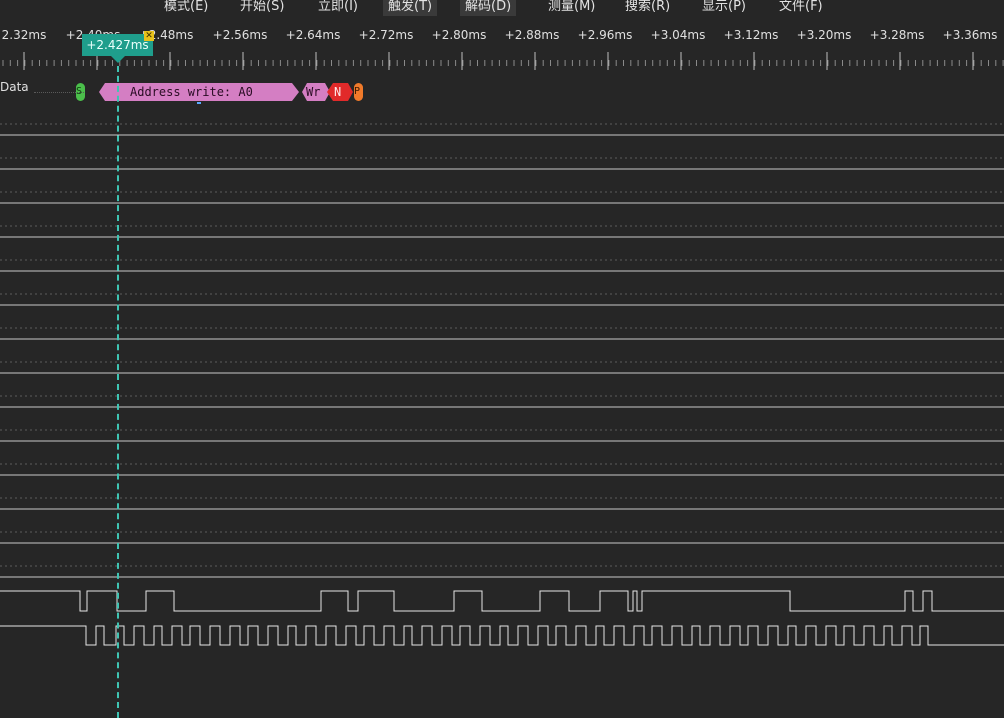 The height and width of the screenshot is (718, 1004). Describe the element at coordinates (117, 45) in the screenshot. I see `cursor-time-flag: +2.427ms` at that location.